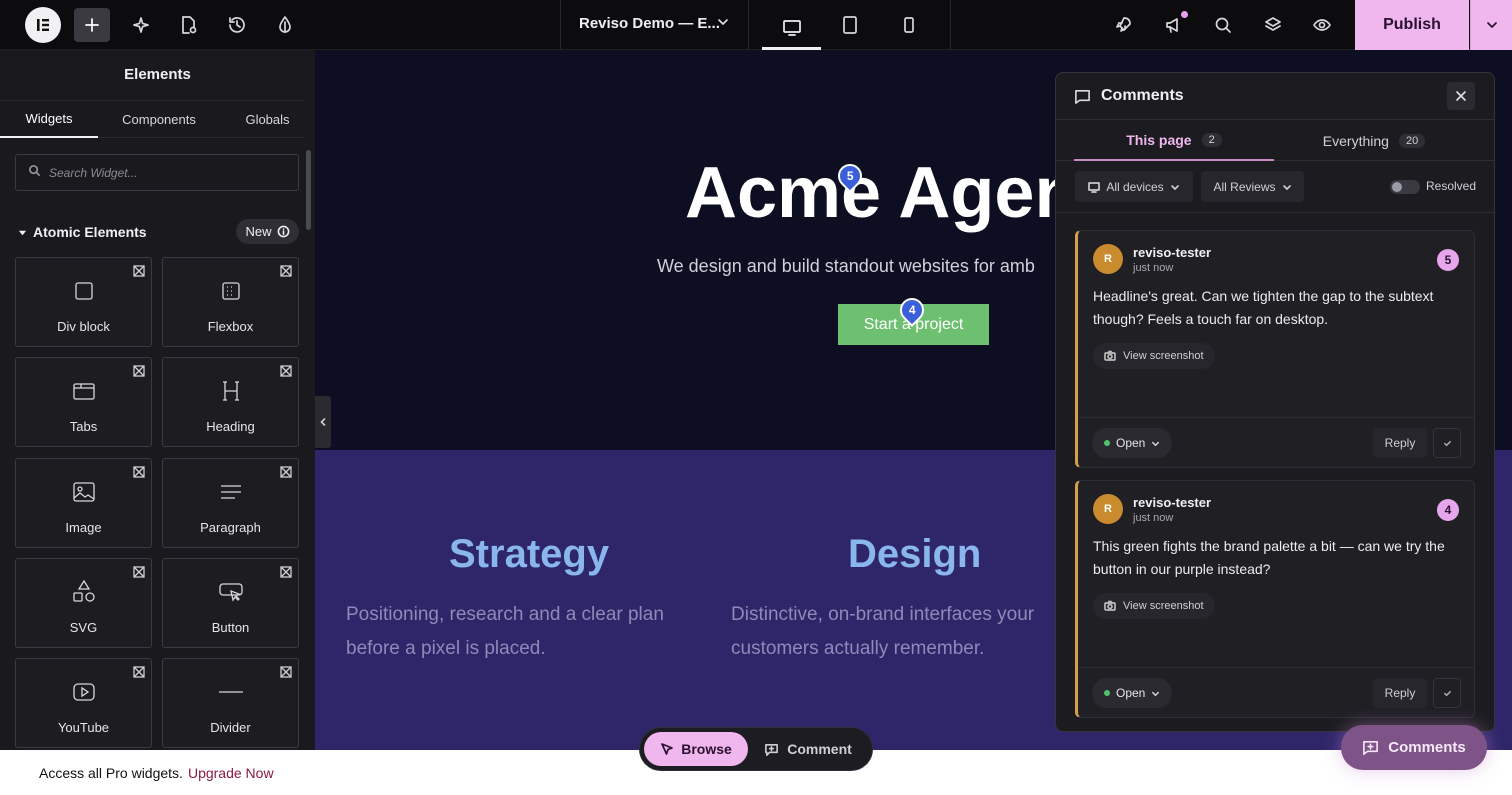 The height and width of the screenshot is (795, 1512). I want to click on category-header: Atomic Elements, so click(82, 232).